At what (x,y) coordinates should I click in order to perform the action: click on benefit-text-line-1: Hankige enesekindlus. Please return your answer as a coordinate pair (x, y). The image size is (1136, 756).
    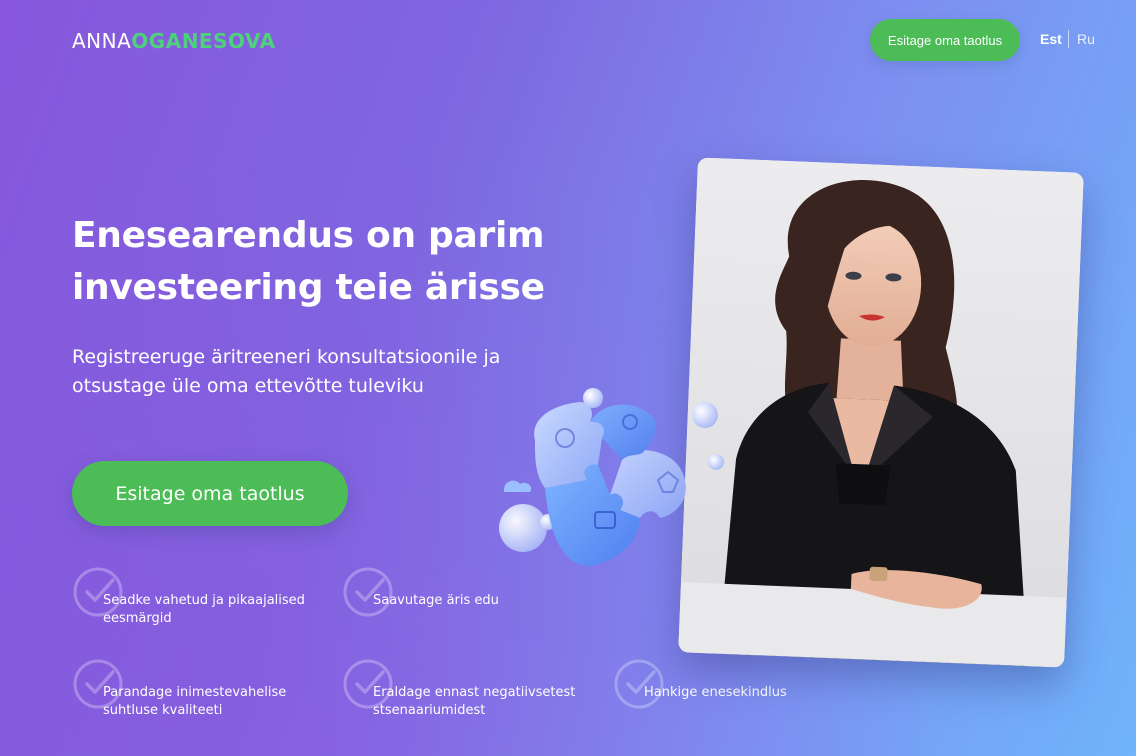
    Looking at the image, I should click on (715, 692).